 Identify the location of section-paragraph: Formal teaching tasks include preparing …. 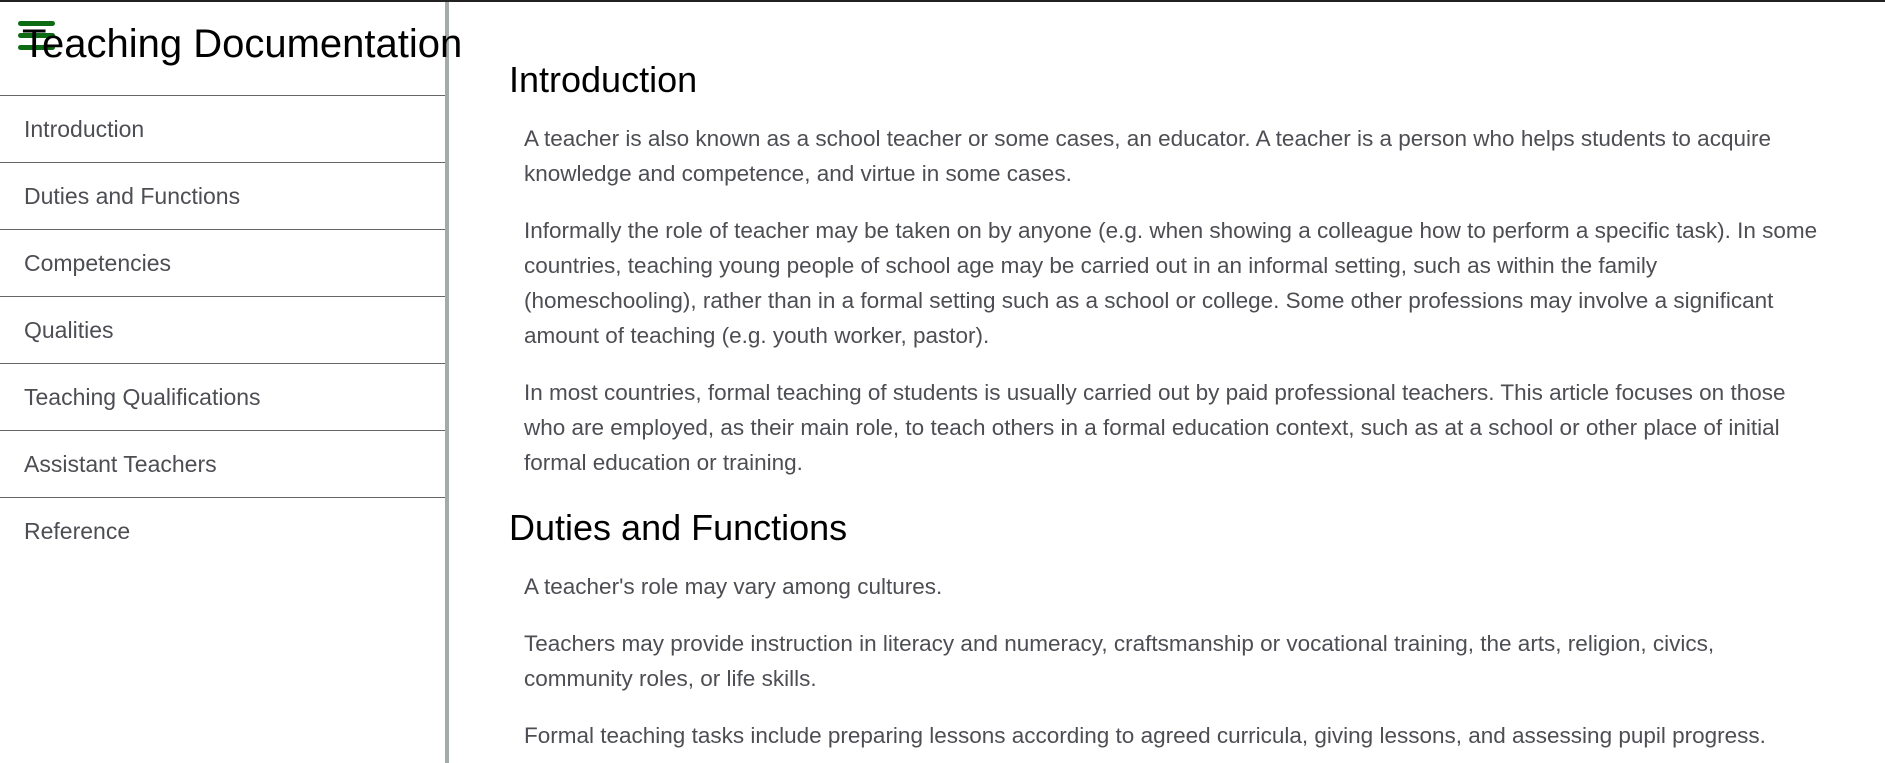
(1145, 736).